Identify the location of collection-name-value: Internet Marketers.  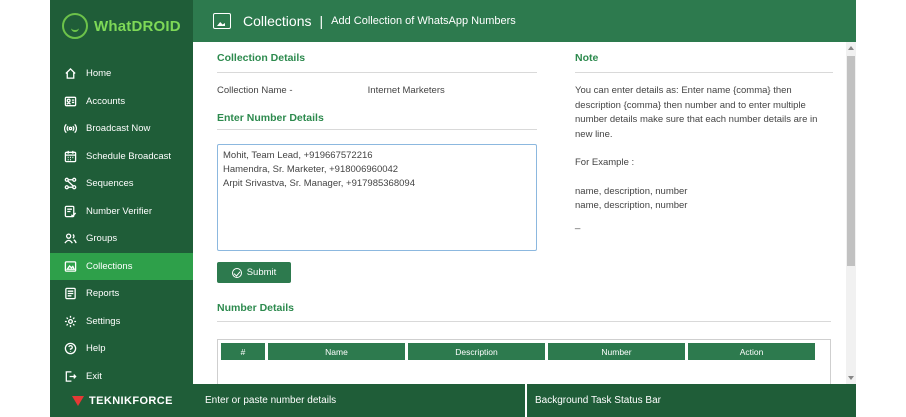
(406, 90).